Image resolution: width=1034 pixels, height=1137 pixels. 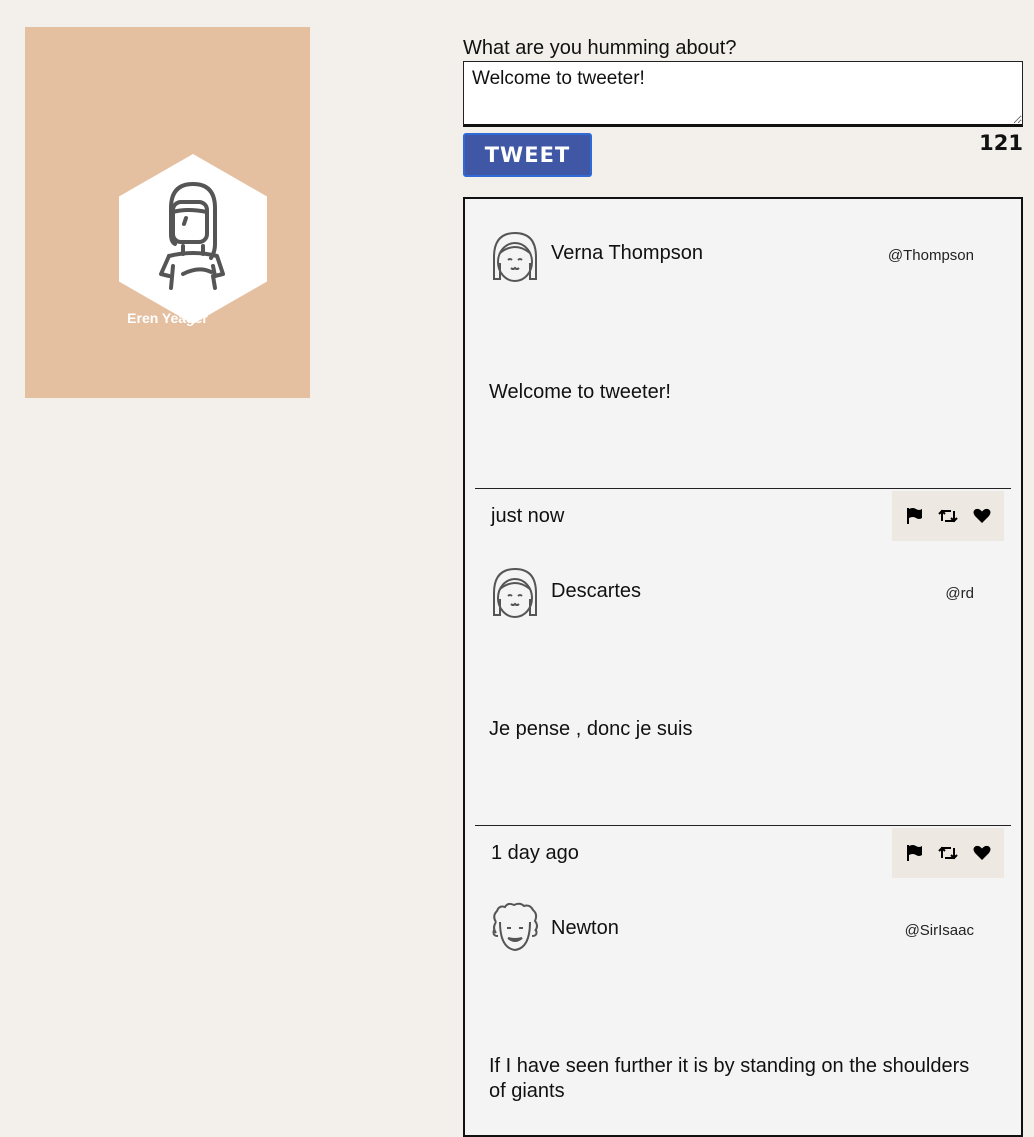 I want to click on char-counter: 121, so click(x=1001, y=143).